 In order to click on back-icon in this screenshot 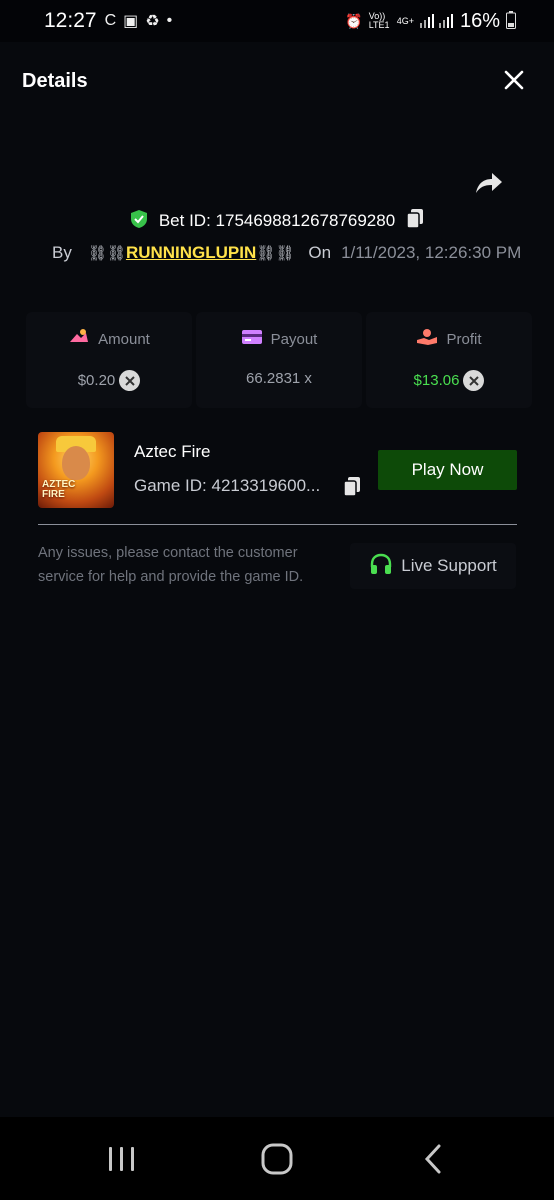, I will do `click(432, 1159)`.